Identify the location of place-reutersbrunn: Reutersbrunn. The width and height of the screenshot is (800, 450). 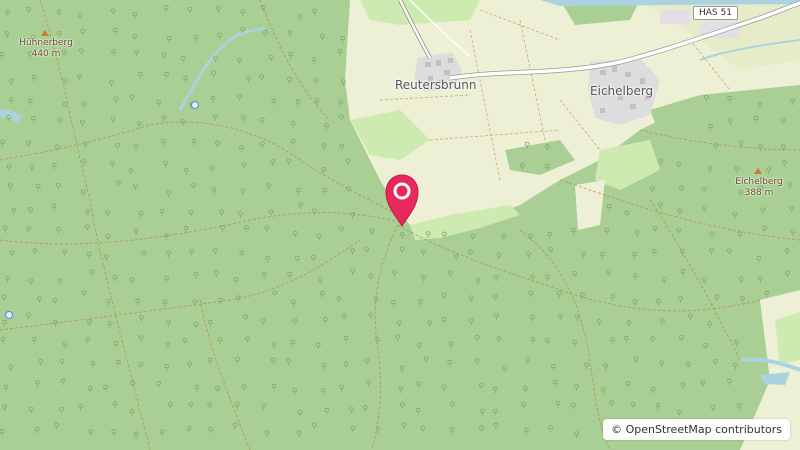
(436, 85).